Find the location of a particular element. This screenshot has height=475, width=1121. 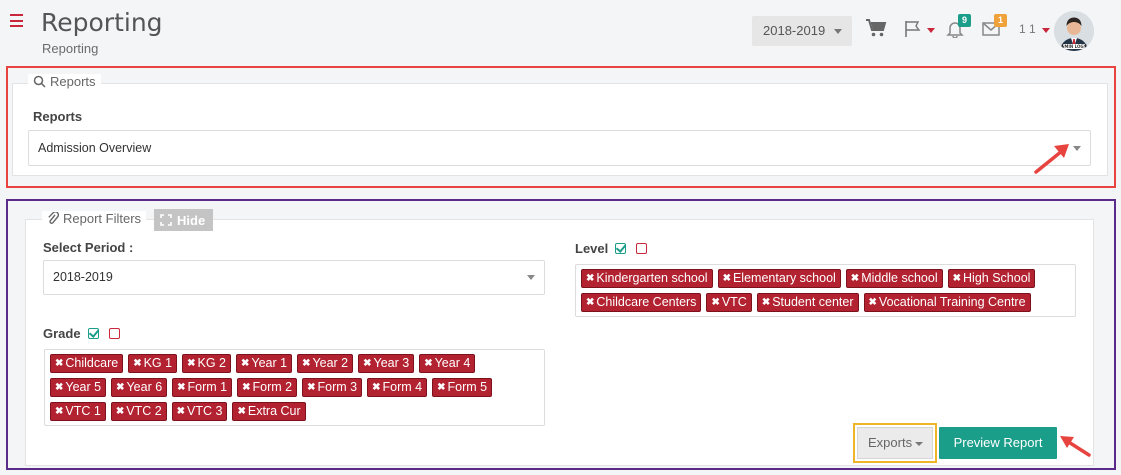

reports-legend: Reports is located at coordinates (64, 81).